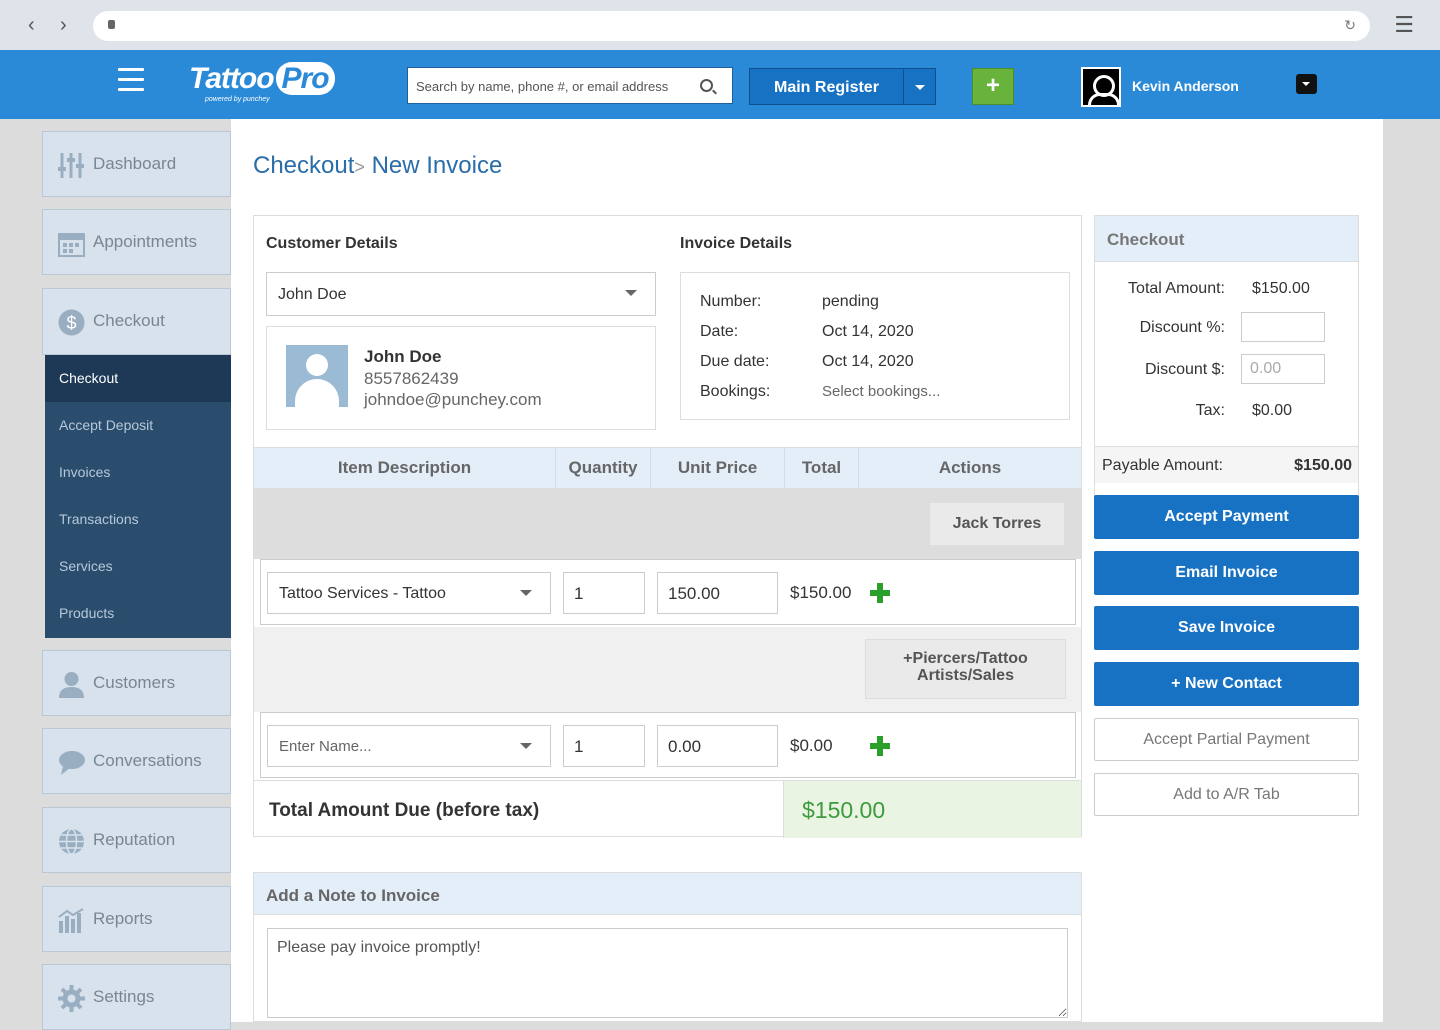 Image resolution: width=1440 pixels, height=1030 pixels. I want to click on logo: Tattoo Pro powered by punchey, so click(262, 82).